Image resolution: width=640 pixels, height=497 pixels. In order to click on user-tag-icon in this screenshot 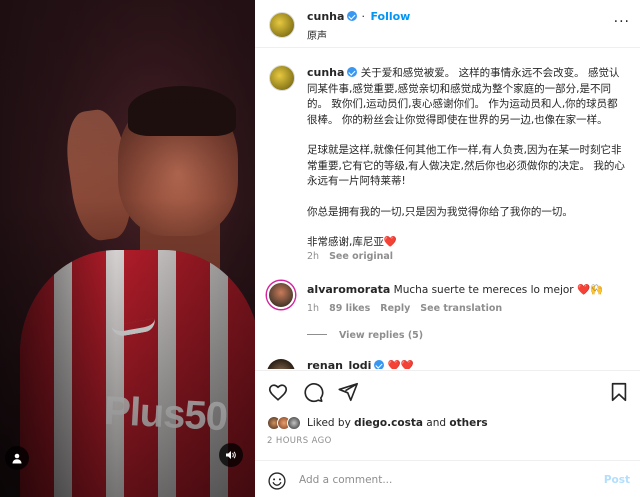, I will do `click(17, 458)`.